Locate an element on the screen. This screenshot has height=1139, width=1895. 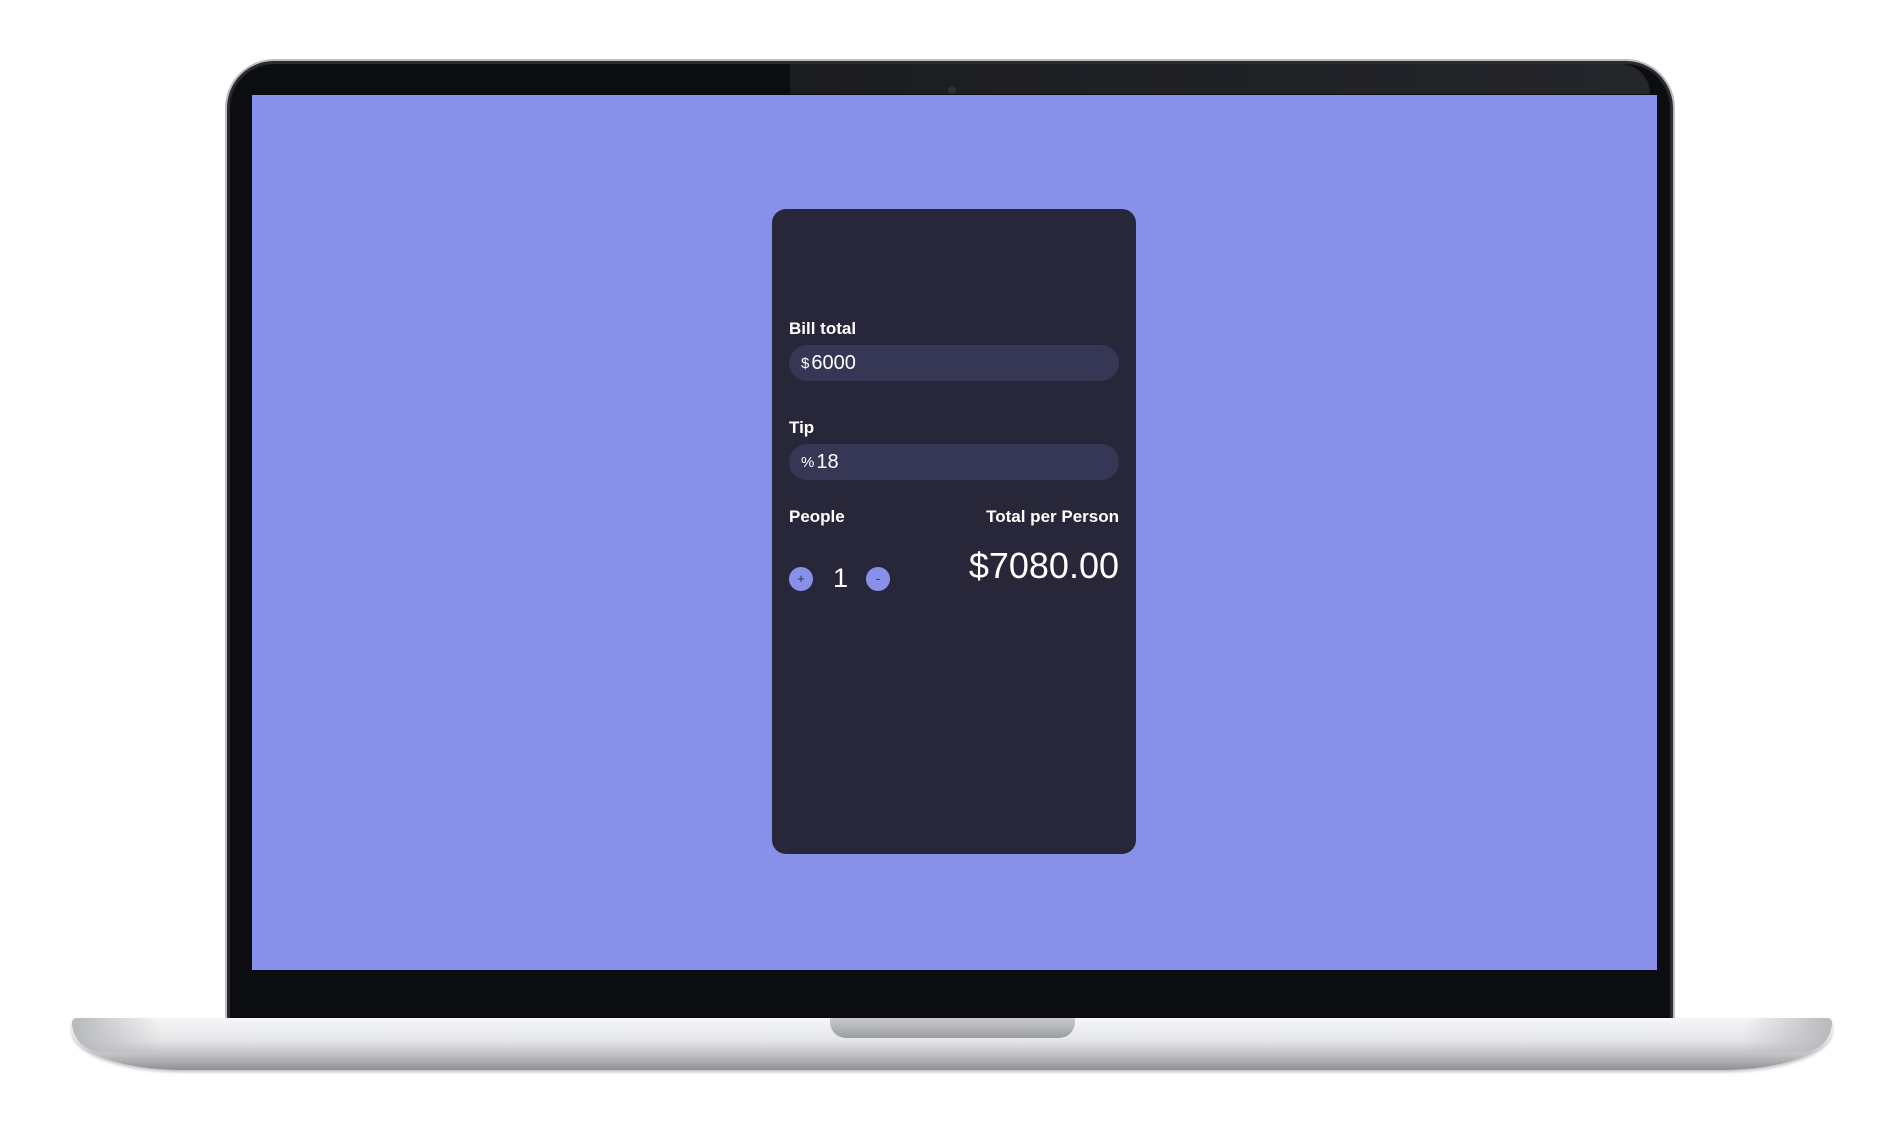
percent-prefix: % is located at coordinates (808, 462).